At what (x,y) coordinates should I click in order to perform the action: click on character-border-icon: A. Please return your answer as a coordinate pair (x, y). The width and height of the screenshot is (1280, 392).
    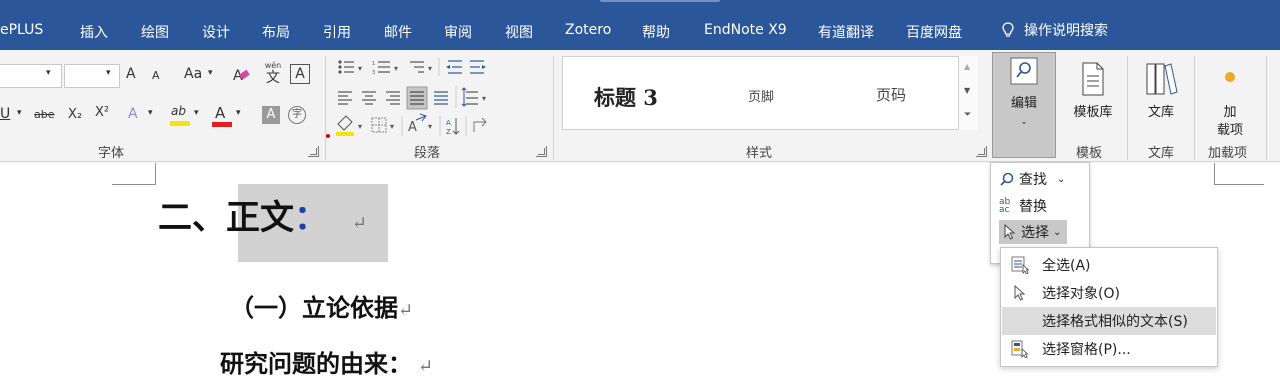
    Looking at the image, I should click on (300, 74).